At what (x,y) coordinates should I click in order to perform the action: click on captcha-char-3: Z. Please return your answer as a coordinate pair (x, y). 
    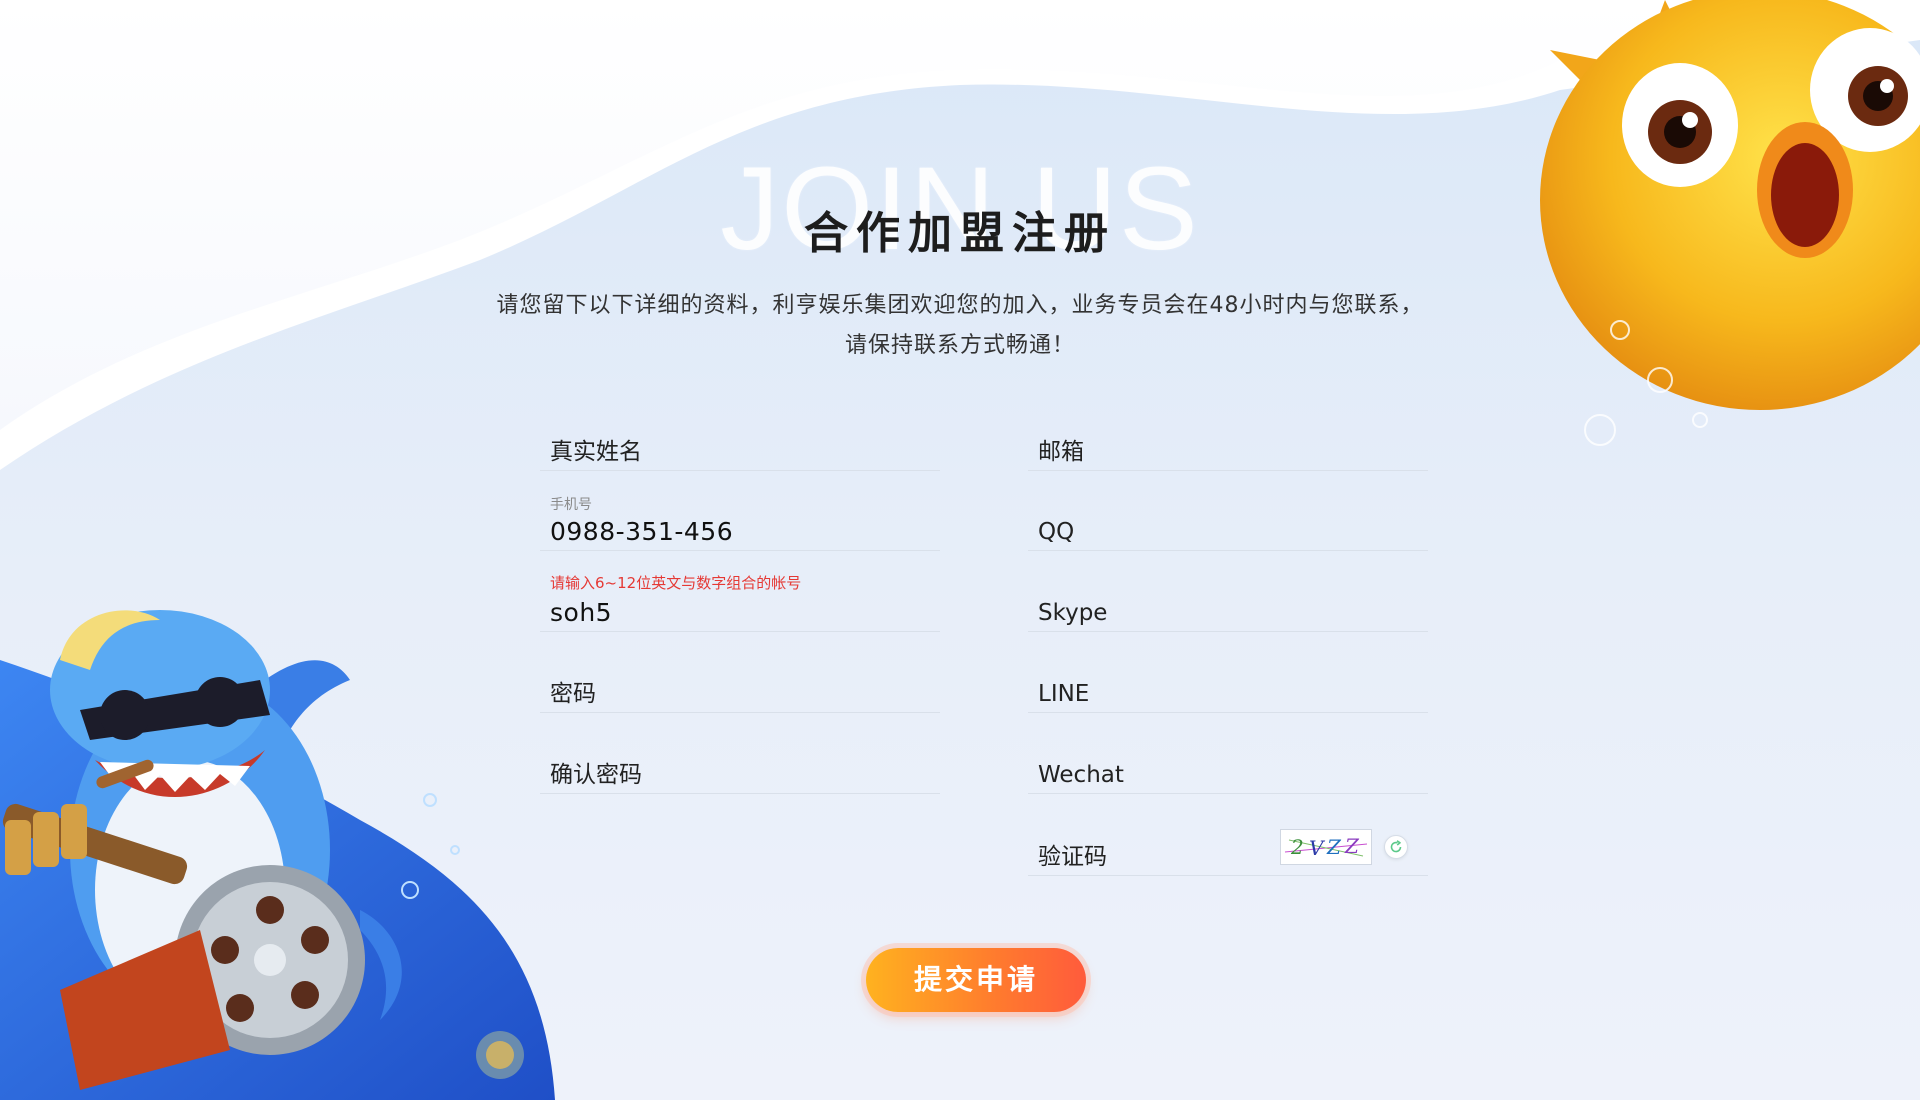
    Looking at the image, I should click on (1334, 847).